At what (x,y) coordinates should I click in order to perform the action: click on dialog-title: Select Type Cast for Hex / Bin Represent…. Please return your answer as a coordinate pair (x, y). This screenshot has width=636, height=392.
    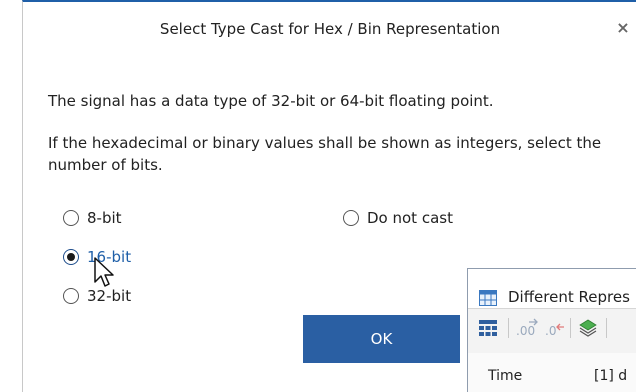
    Looking at the image, I should click on (330, 29).